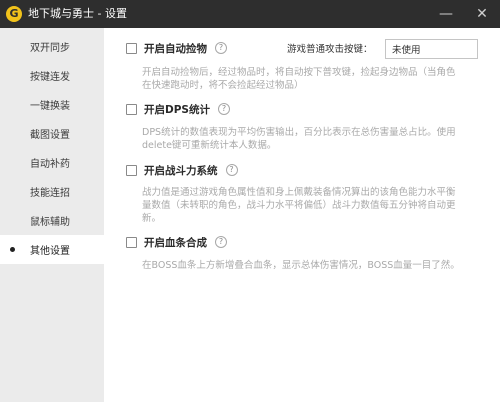 This screenshot has width=500, height=402. I want to click on auto-pickup-checkbox, so click(131, 48).